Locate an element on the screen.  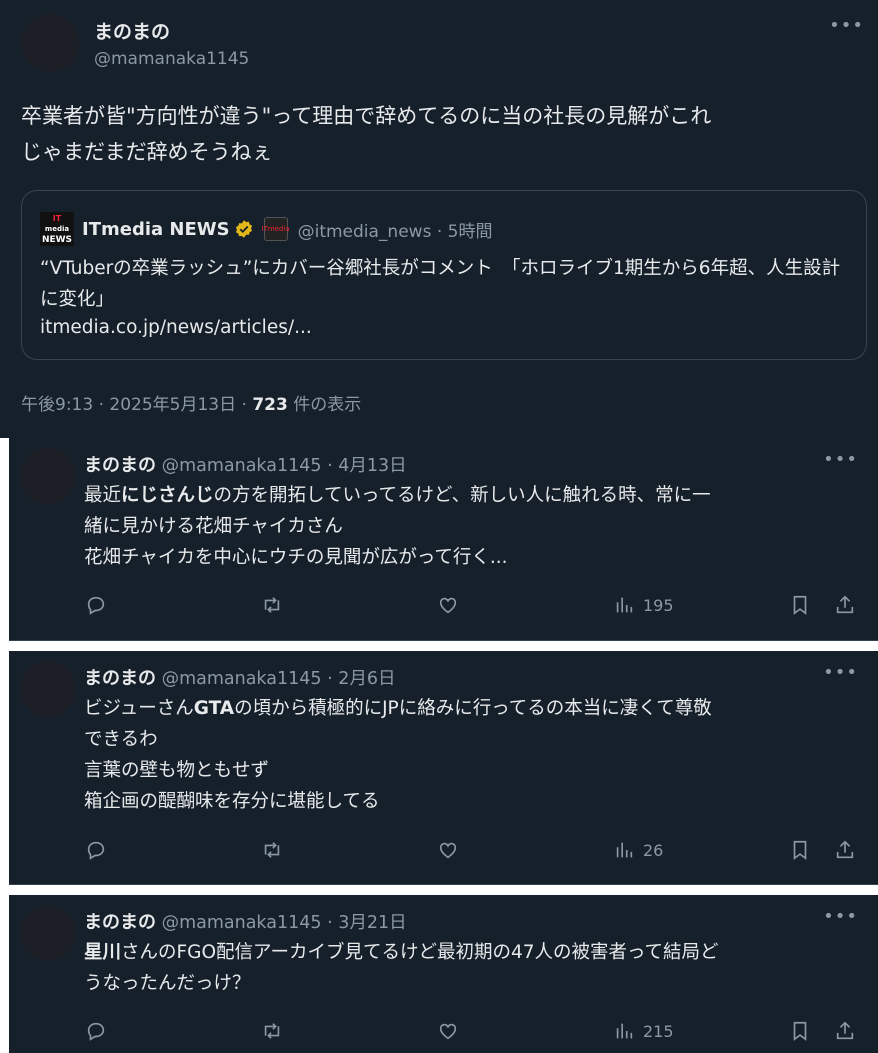
reply-header: まのまの @mamanaka1145 · 2月6日 is located at coordinates (239, 677).